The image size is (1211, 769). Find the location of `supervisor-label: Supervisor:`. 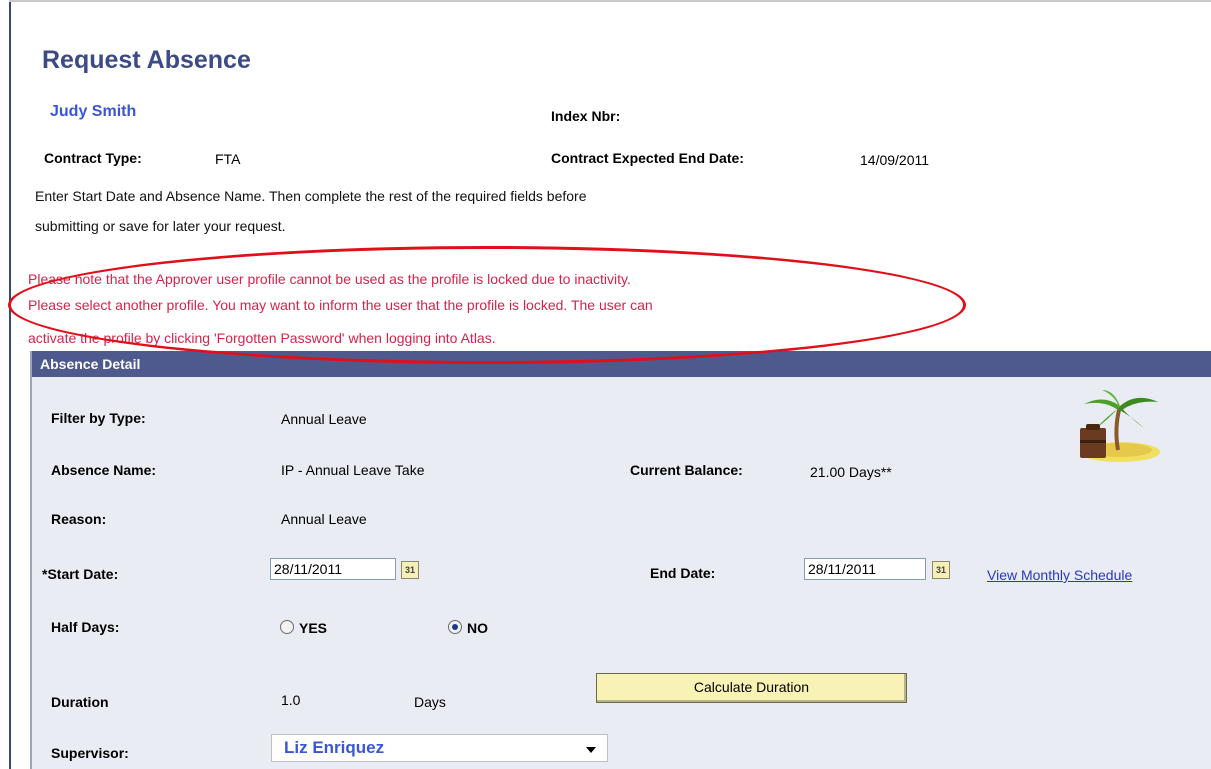

supervisor-label: Supervisor: is located at coordinates (90, 753).